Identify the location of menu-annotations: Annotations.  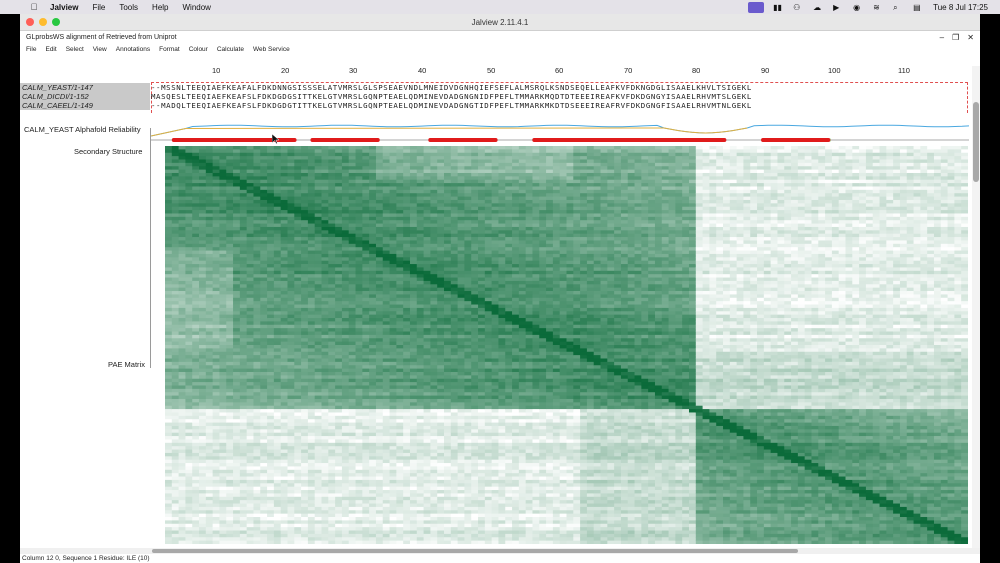
(133, 49).